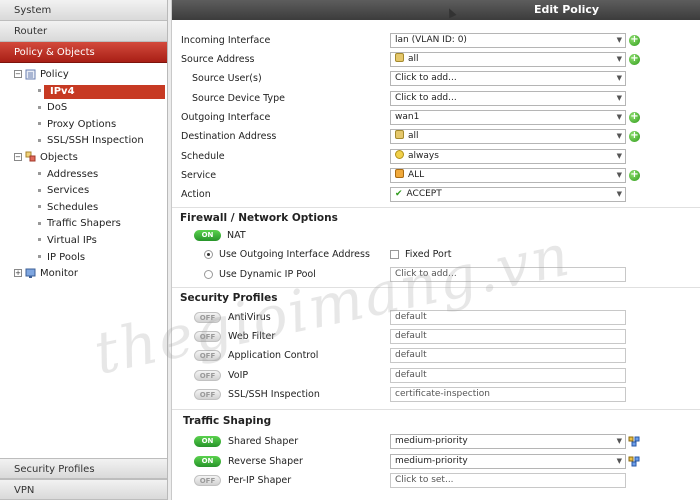  I want to click on tree-objects: − Objects, so click(83, 158).